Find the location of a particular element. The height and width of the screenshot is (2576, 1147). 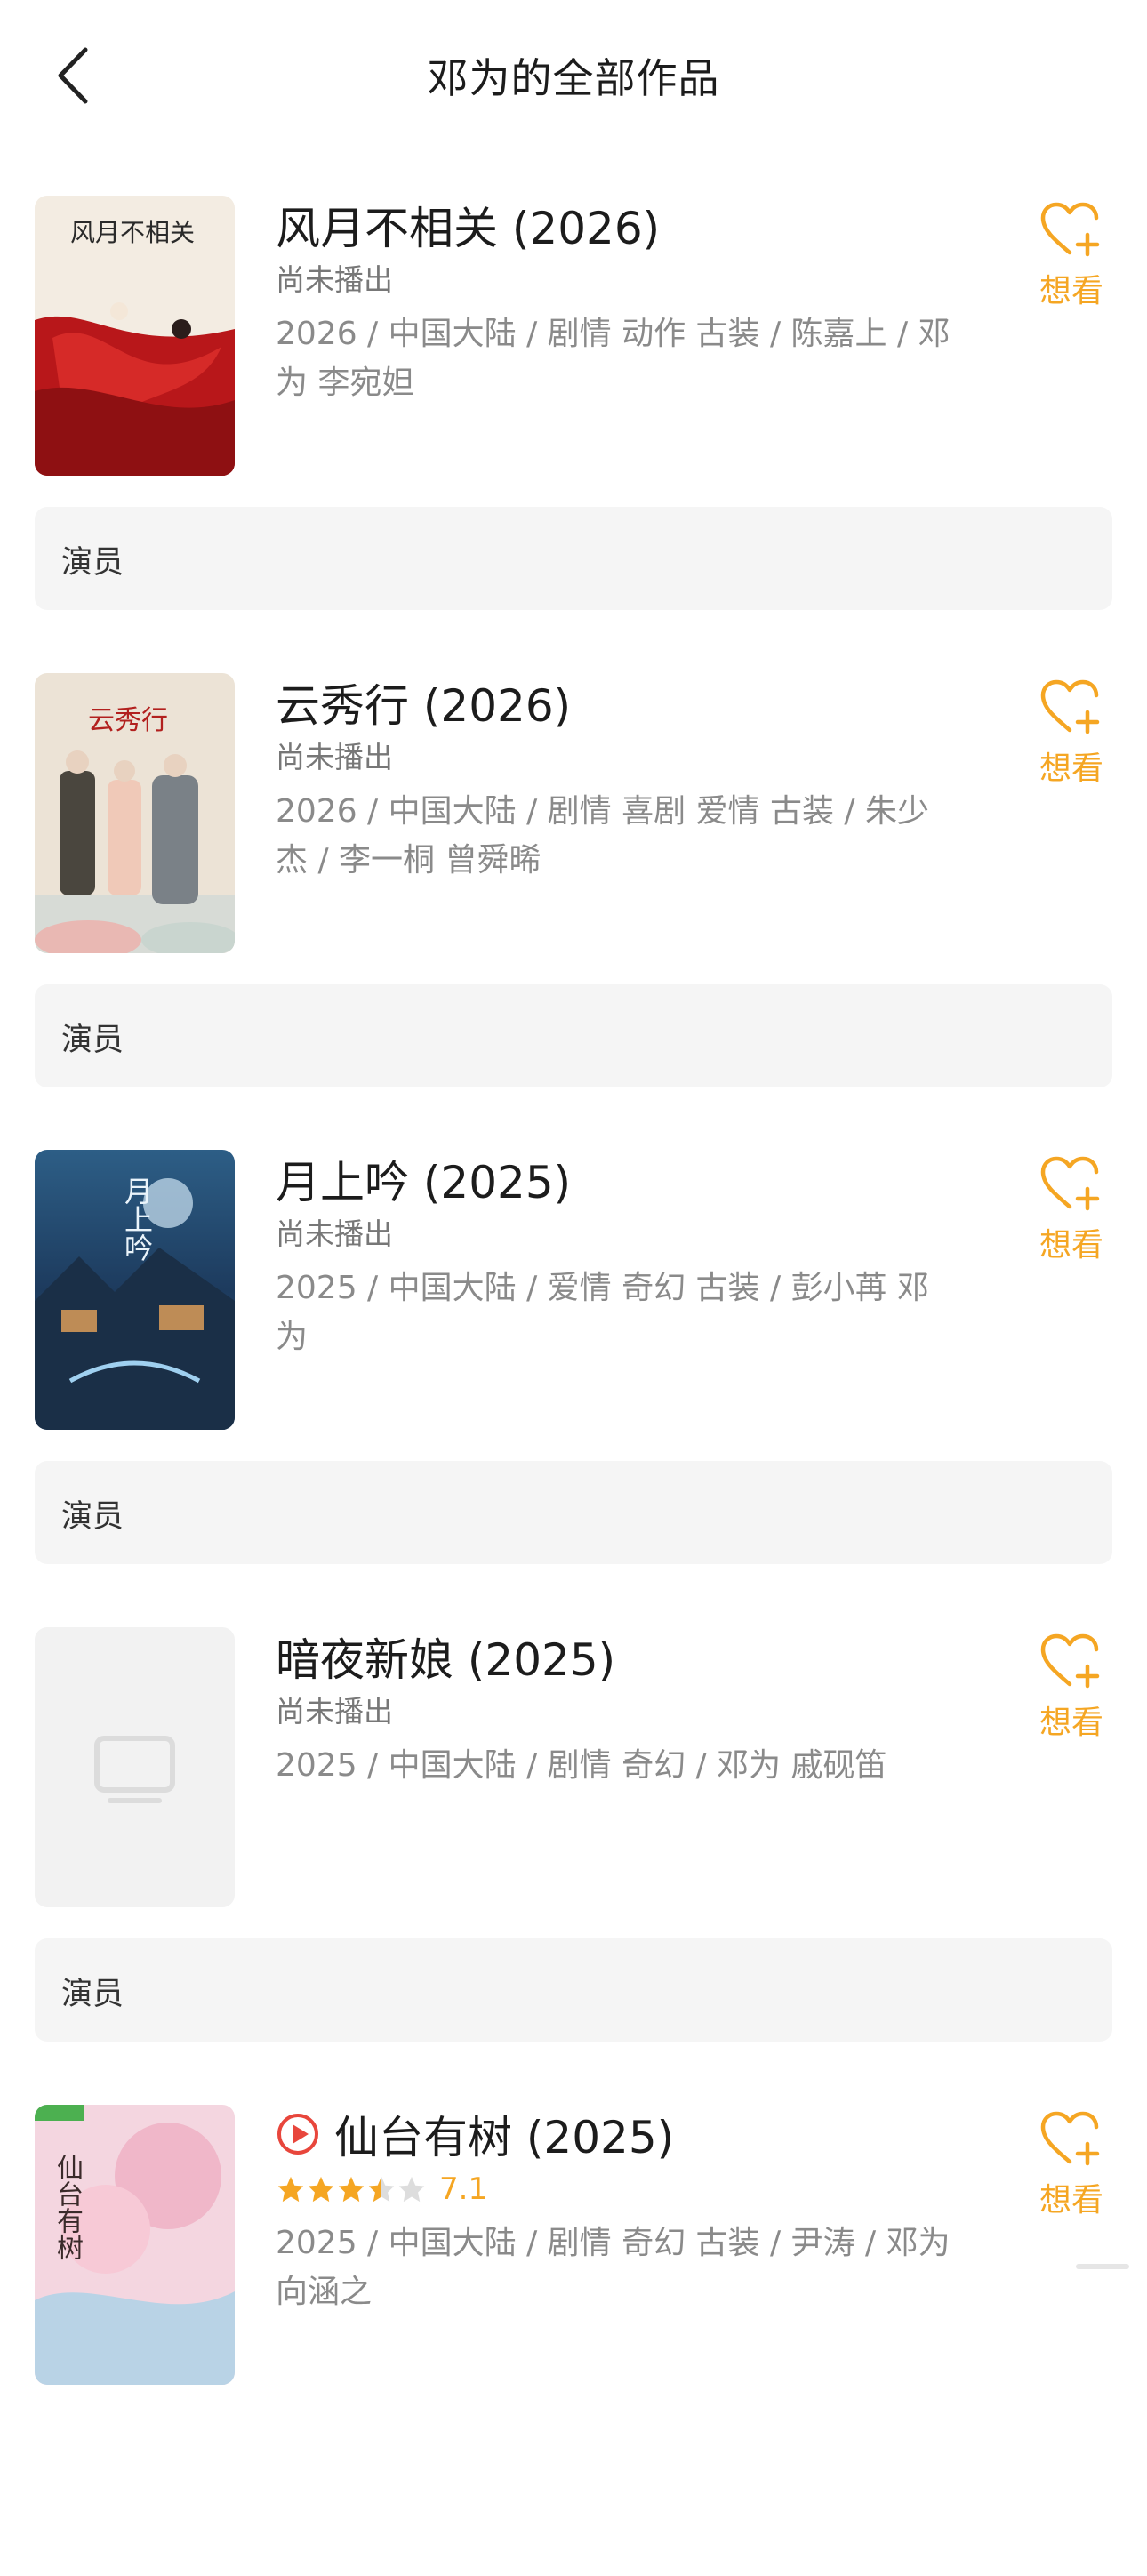

poster-image: 仙台有树 is located at coordinates (135, 2245).